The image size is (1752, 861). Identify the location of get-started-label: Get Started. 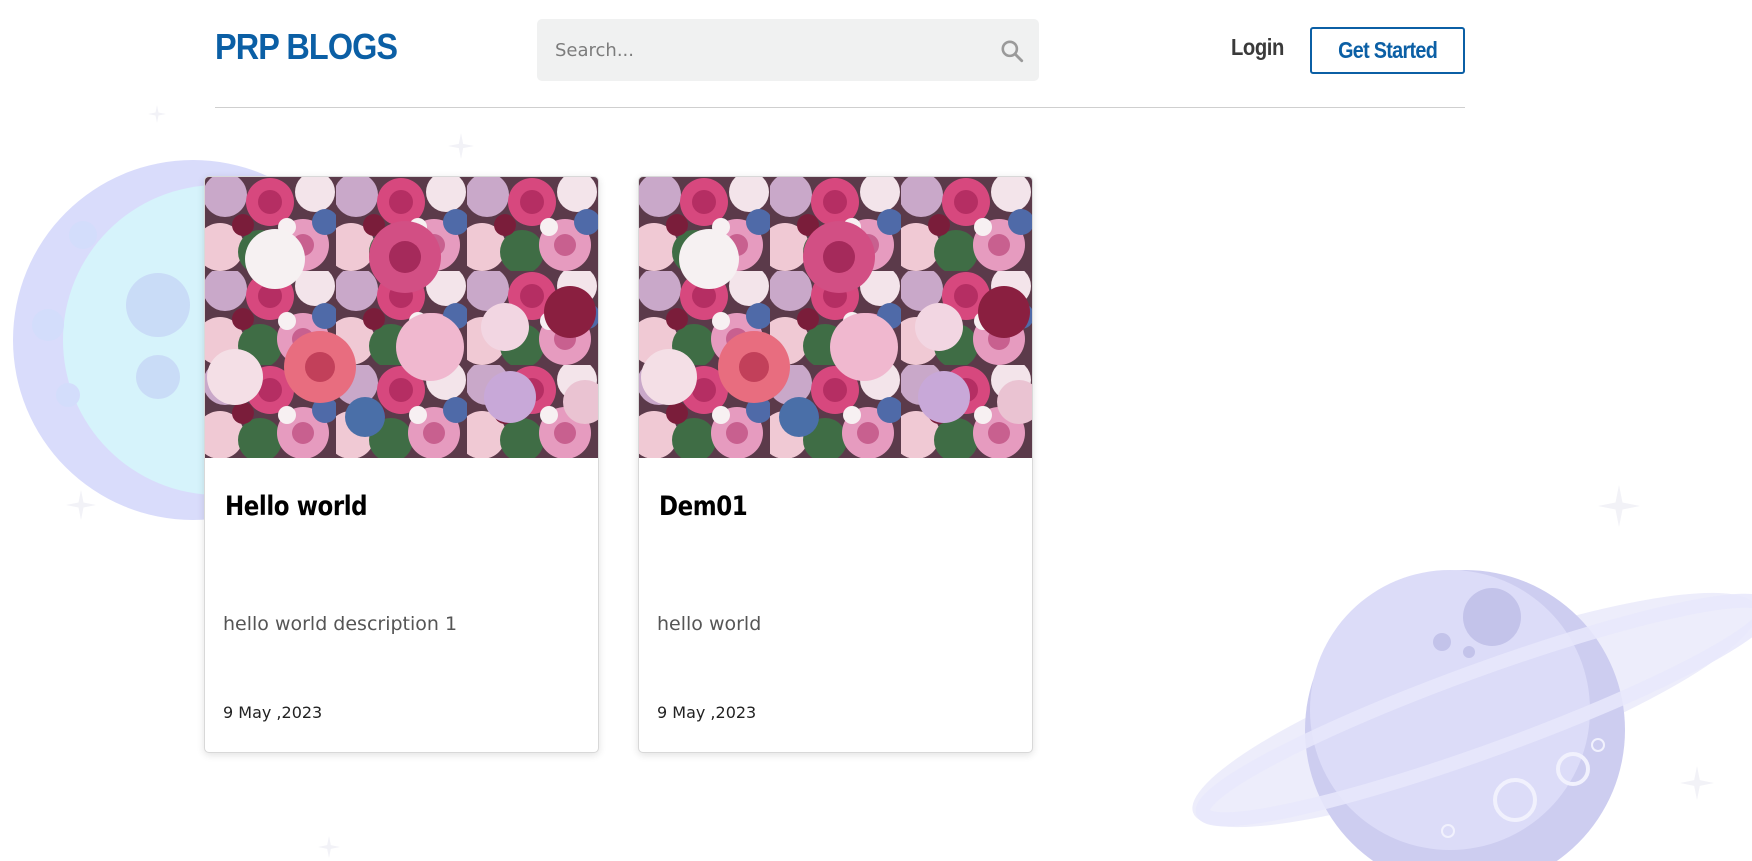
(1387, 50).